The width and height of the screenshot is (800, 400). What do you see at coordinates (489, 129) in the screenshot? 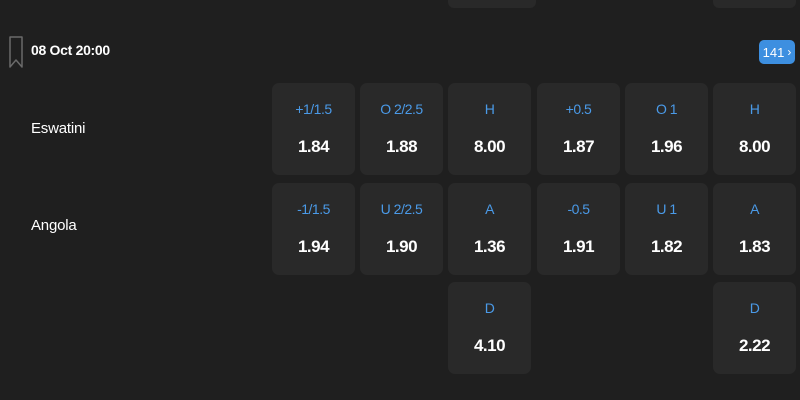
I see `odds-cell-result-home: H 8.00` at bounding box center [489, 129].